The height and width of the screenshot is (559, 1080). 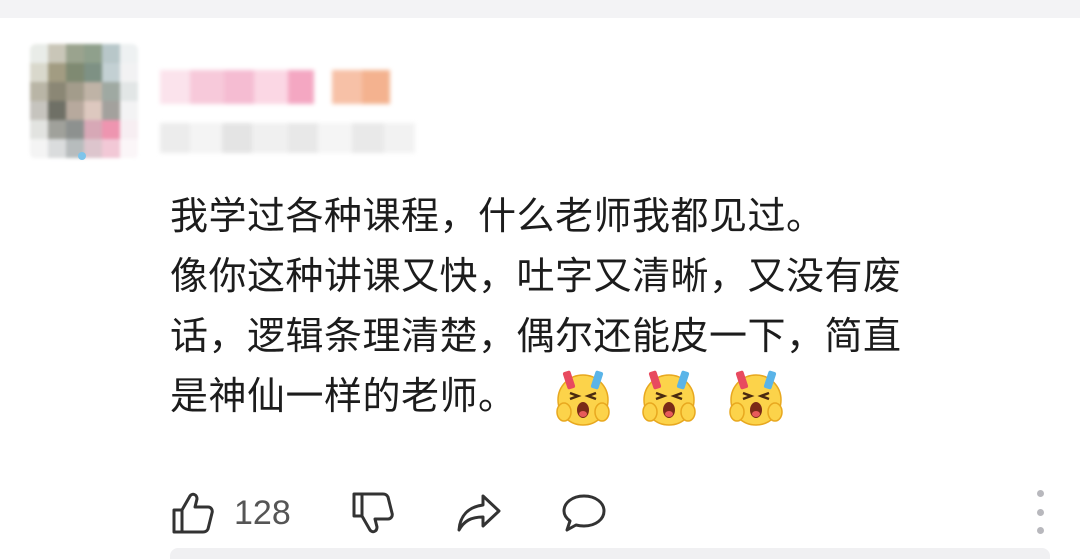 I want to click on comment-actions: 128, so click(x=610, y=513).